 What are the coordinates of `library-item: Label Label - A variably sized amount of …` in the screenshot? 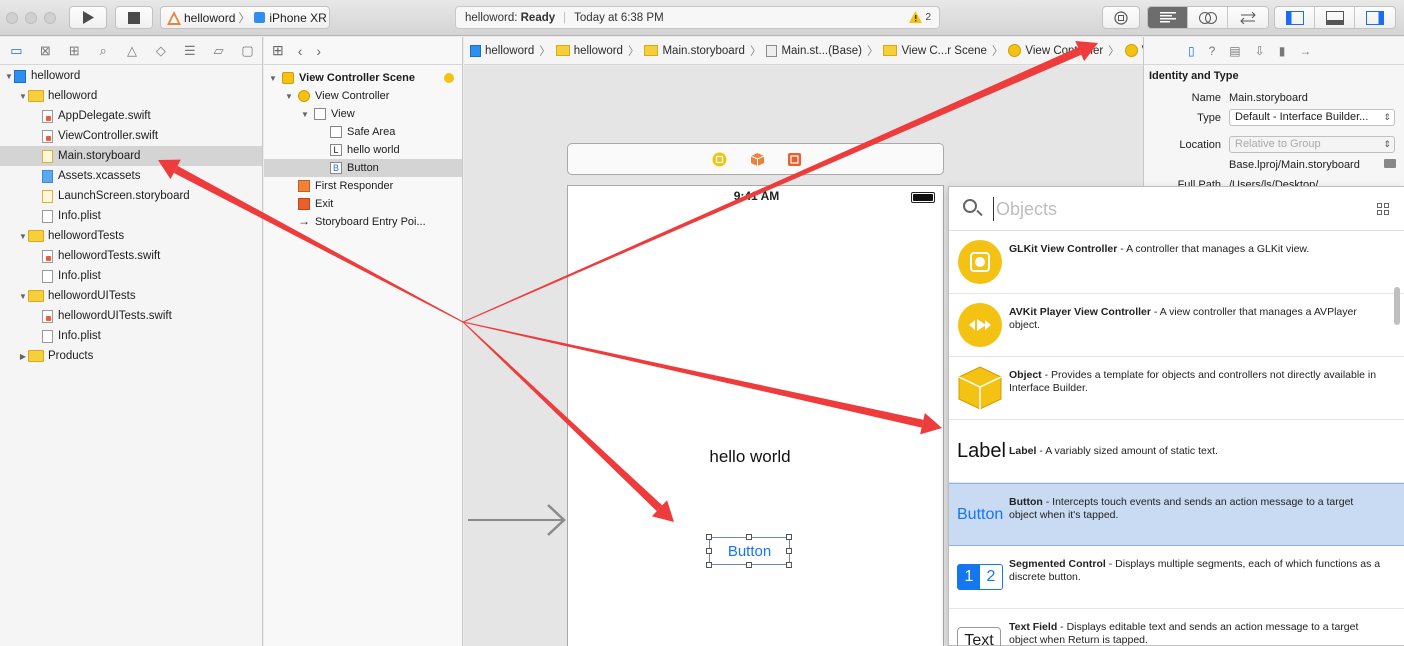 It's located at (1176, 451).